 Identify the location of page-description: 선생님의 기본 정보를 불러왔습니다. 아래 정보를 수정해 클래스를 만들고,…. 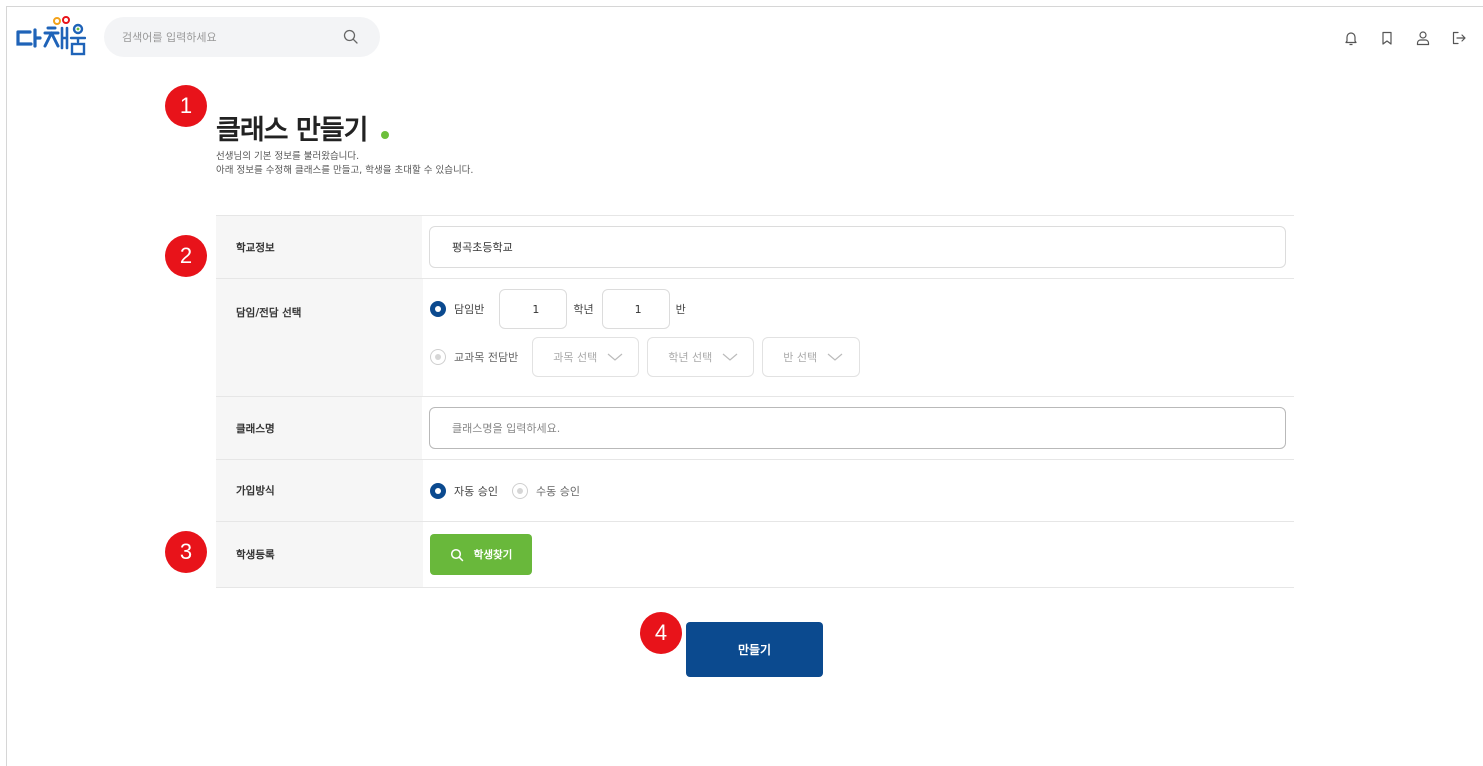
(344, 164).